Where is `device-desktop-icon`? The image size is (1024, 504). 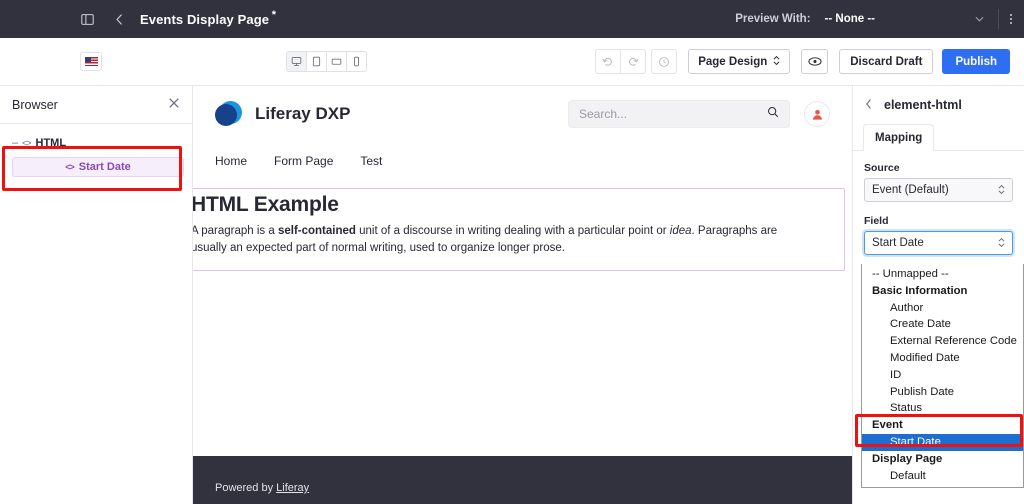
device-desktop-icon is located at coordinates (296, 61).